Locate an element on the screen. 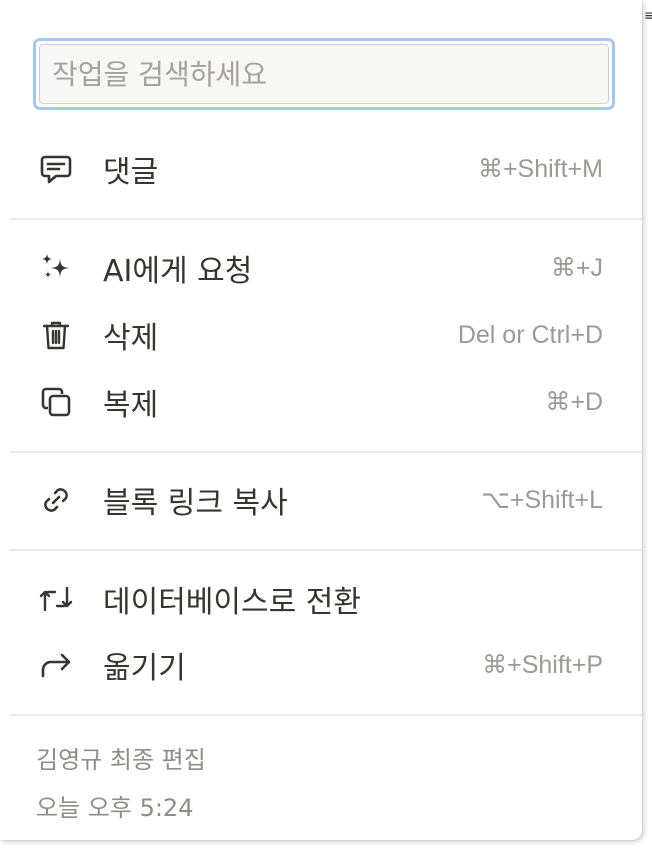  background-edge-glyph: ≡ is located at coordinates (648, 16).